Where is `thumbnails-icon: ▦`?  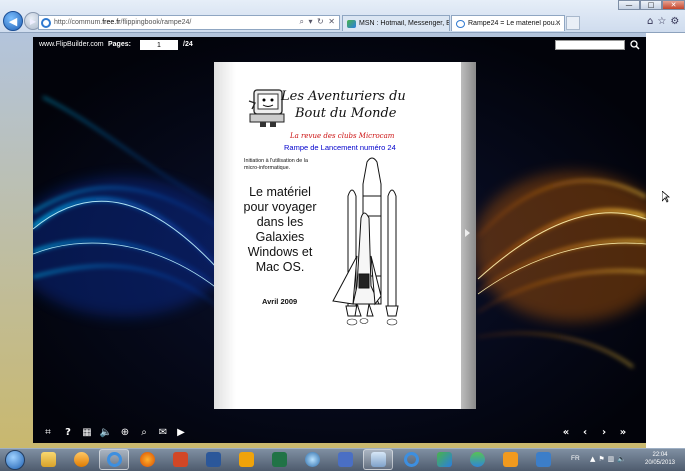 thumbnails-icon: ▦ is located at coordinates (87, 432).